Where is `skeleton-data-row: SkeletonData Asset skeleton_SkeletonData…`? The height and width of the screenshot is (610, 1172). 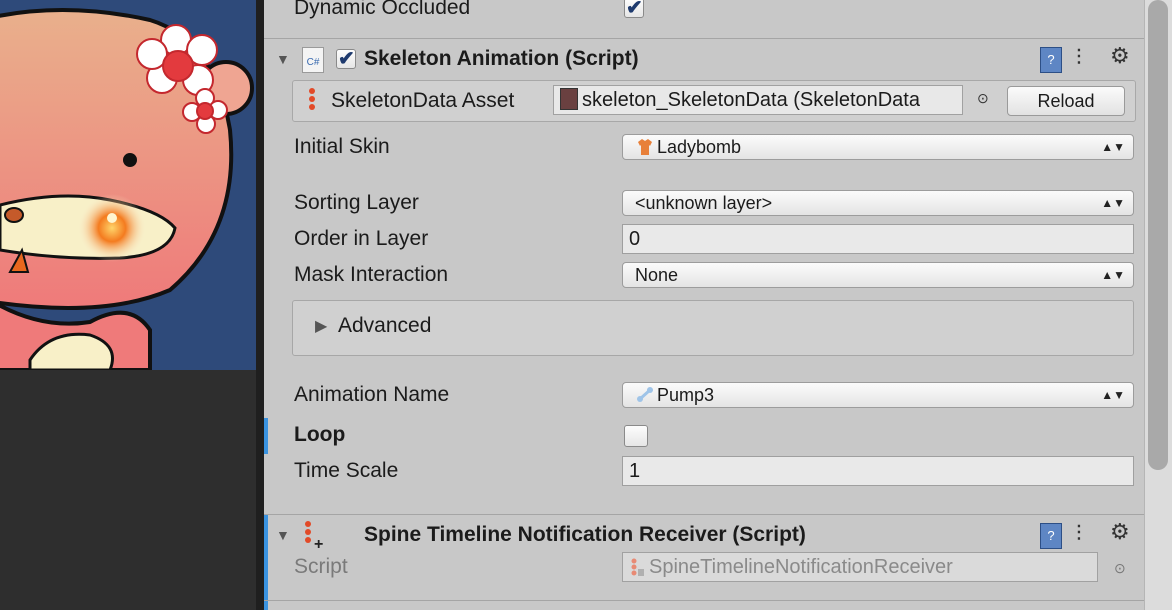
skeleton-data-row: SkeletonData Asset skeleton_SkeletonData… is located at coordinates (714, 101).